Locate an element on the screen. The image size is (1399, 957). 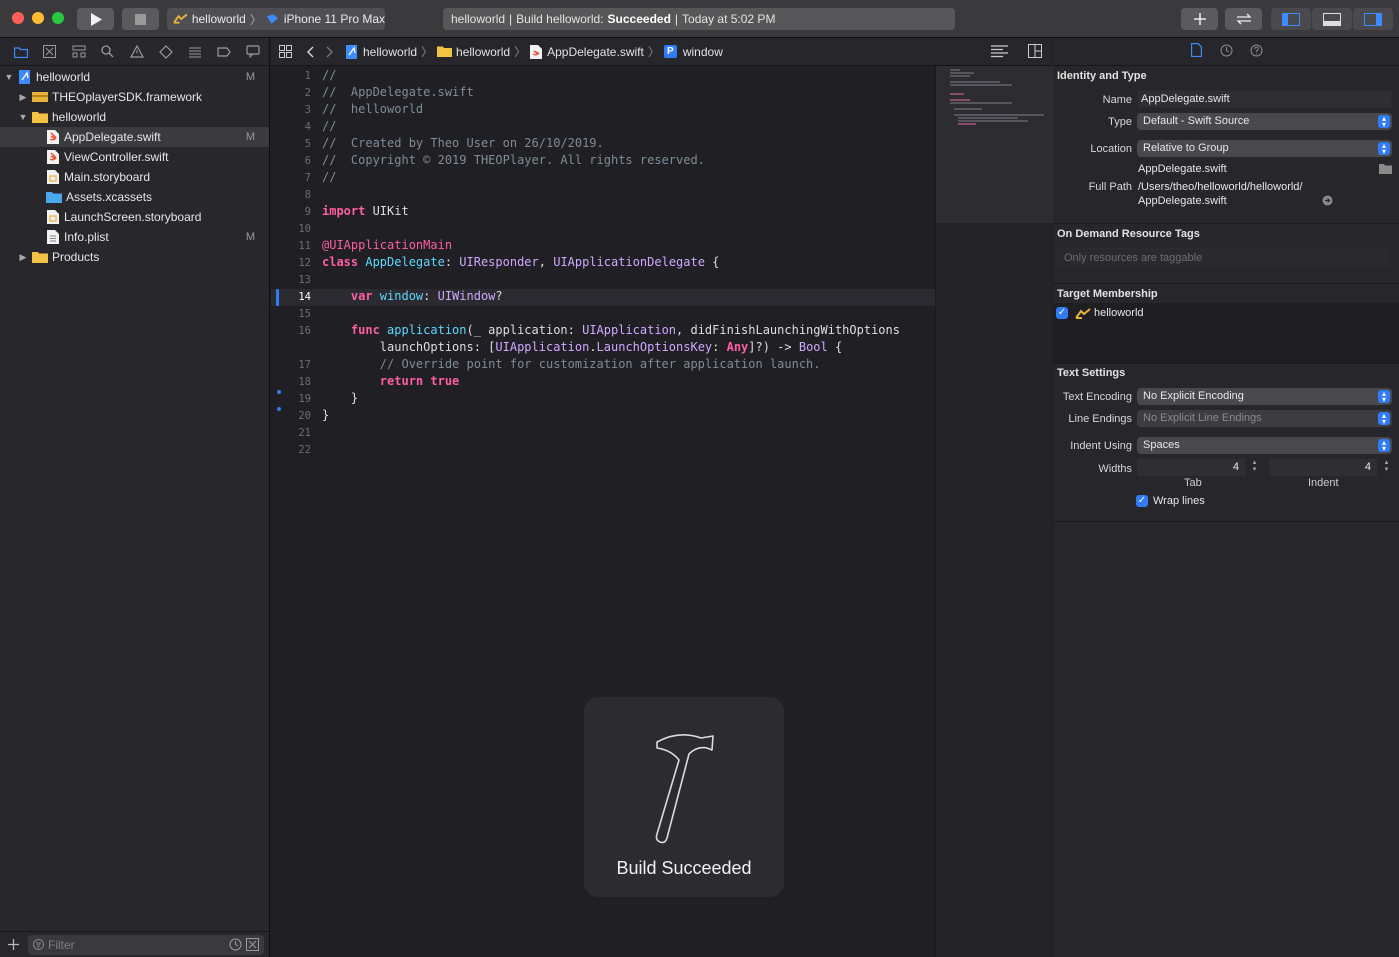
tree-row-helloworld-group: ▼ helloworld is located at coordinates (134, 117).